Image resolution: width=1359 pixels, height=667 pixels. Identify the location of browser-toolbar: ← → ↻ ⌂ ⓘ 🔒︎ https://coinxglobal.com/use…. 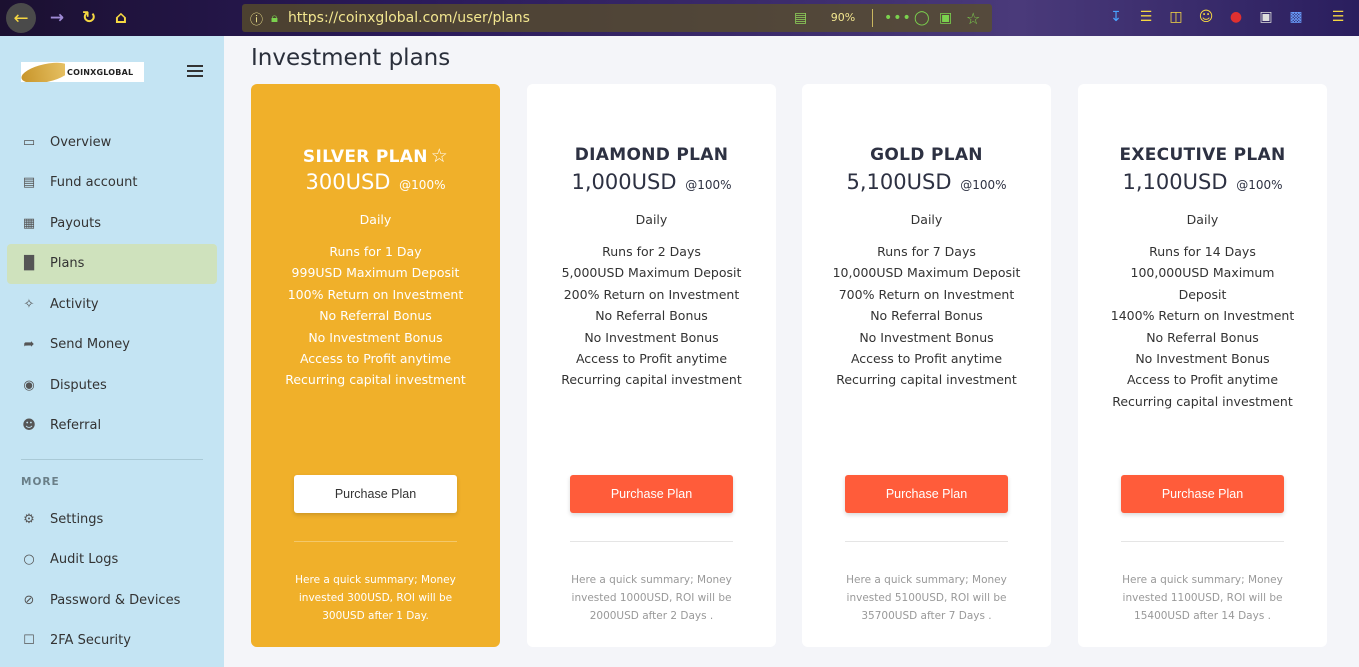
(679, 18).